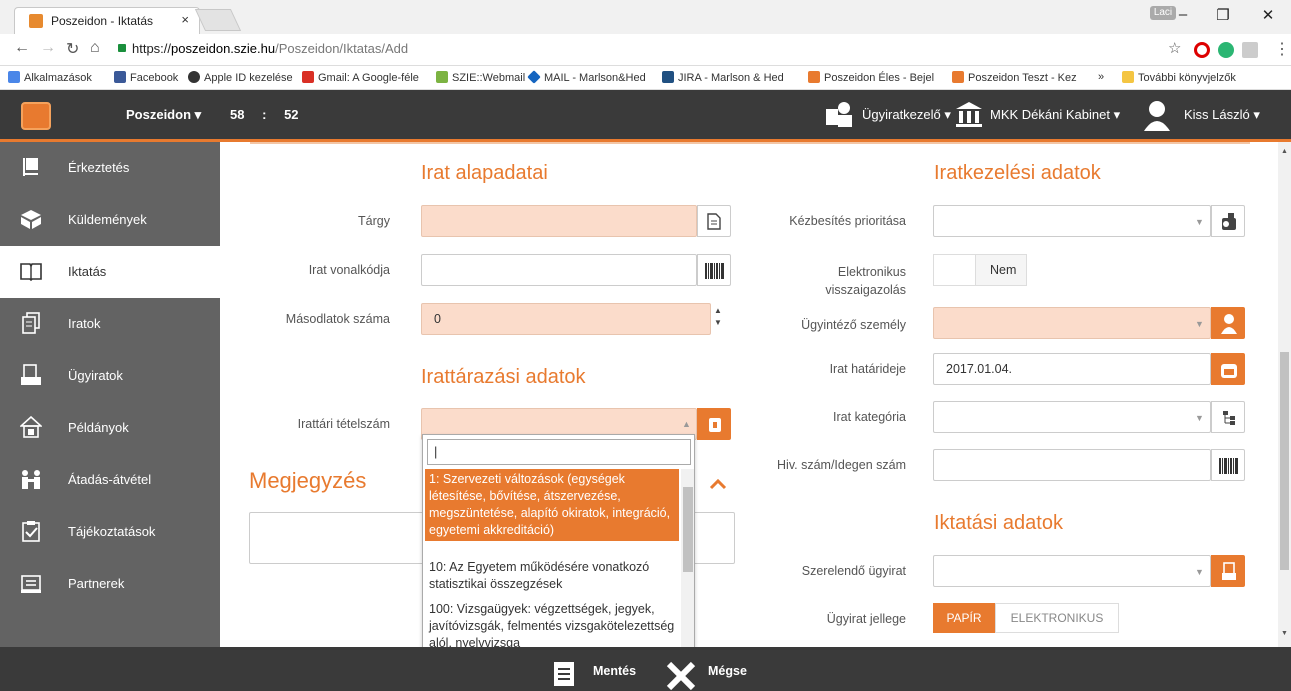 This screenshot has width=1291, height=691. I want to click on kezbesites-addon, so click(1228, 221).